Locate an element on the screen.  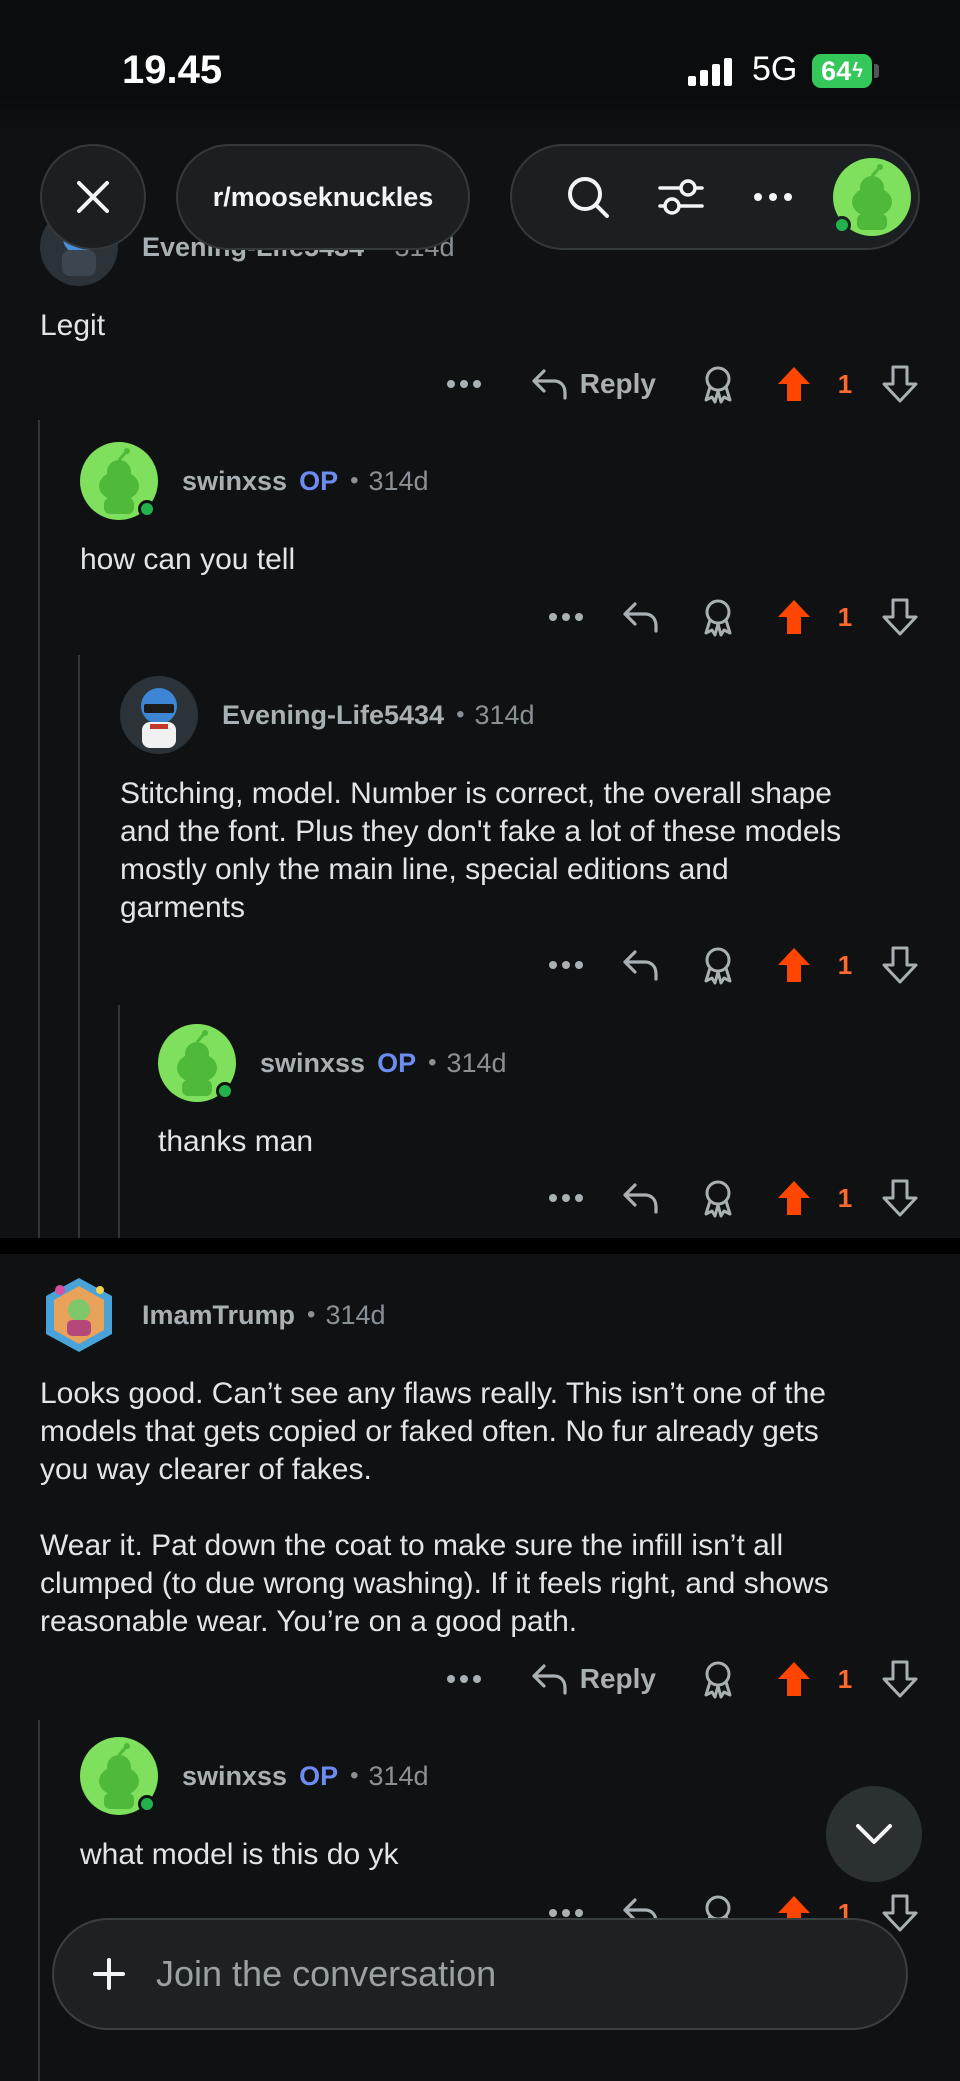
network-type: 5G is located at coordinates (775, 69).